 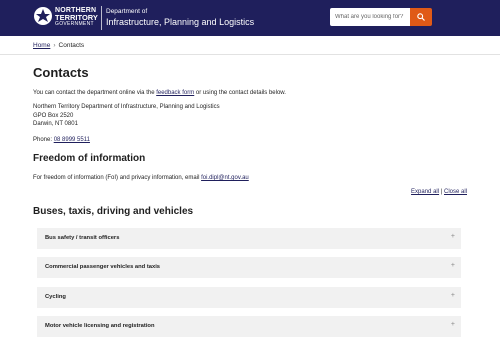 I want to click on search-button, so click(x=421, y=17).